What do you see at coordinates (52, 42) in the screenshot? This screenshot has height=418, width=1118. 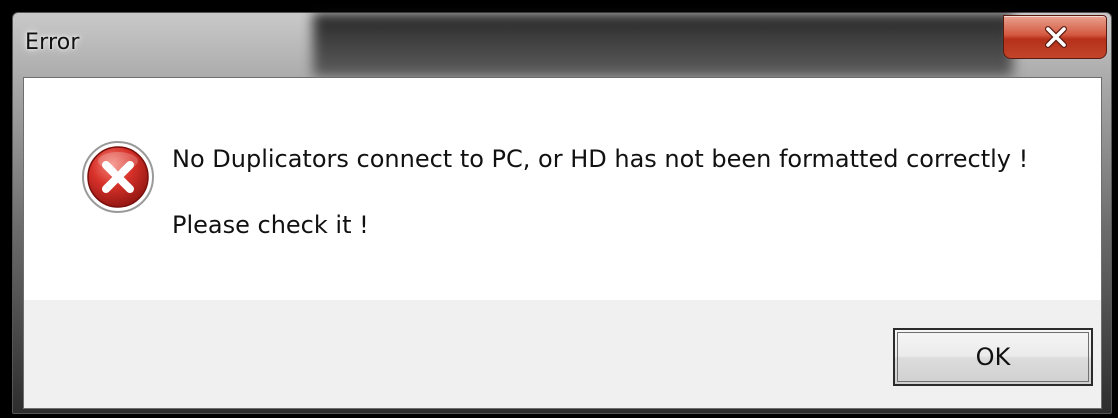 I see `window-title: Error` at bounding box center [52, 42].